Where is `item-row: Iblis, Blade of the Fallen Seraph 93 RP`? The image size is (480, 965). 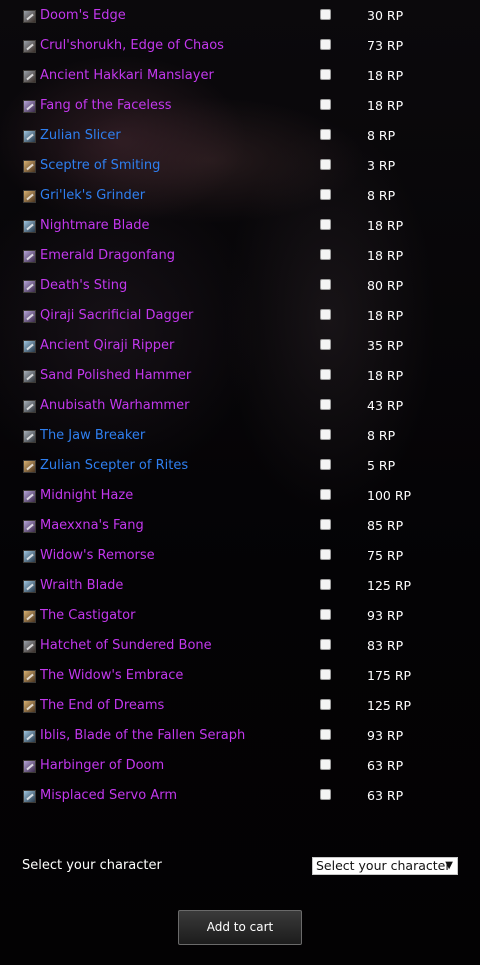
item-row: Iblis, Blade of the Fallen Seraph 93 RP is located at coordinates (240, 736).